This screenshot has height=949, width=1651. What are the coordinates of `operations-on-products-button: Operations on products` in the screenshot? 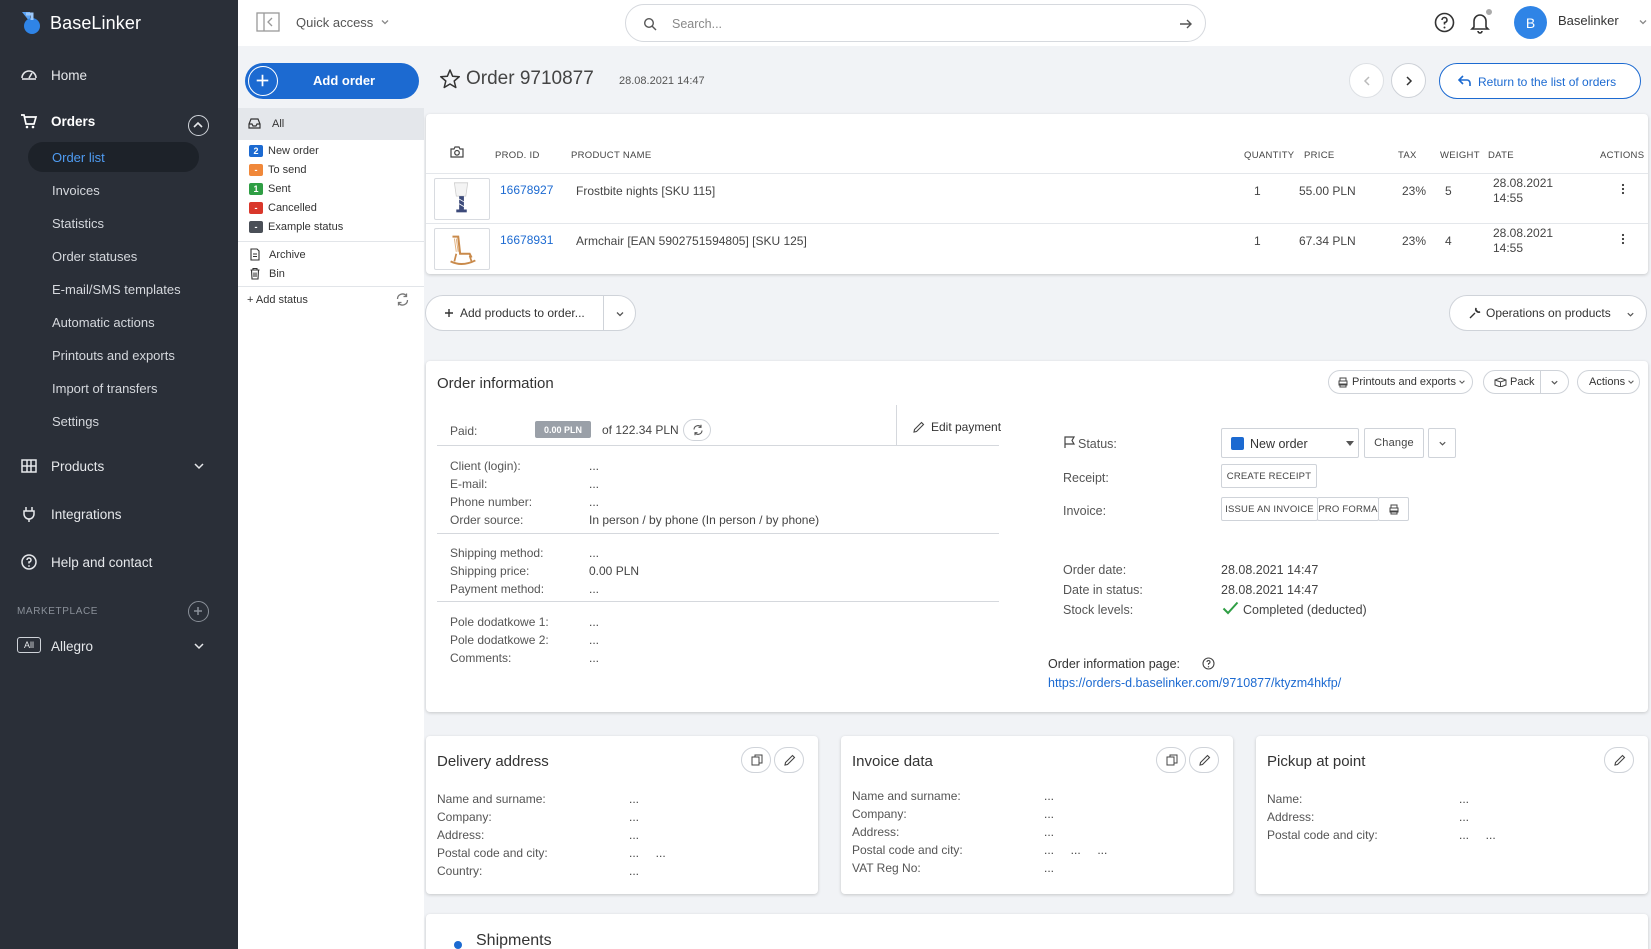 It's located at (1548, 313).